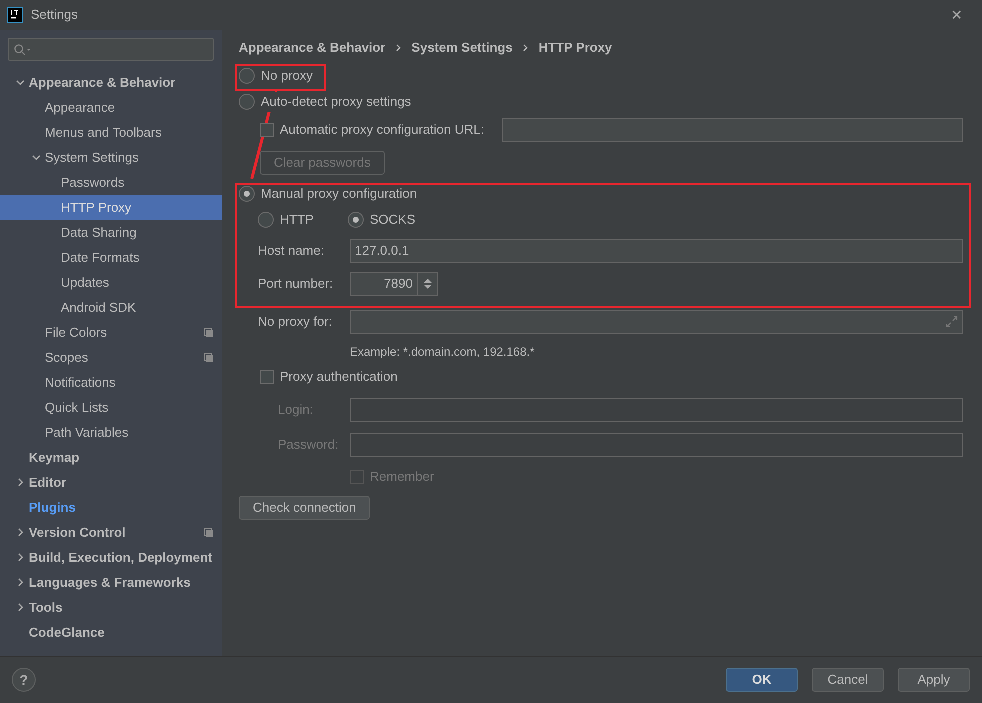 The image size is (982, 703). Describe the element at coordinates (296, 322) in the screenshot. I see `field-label: No proxy for:` at that location.